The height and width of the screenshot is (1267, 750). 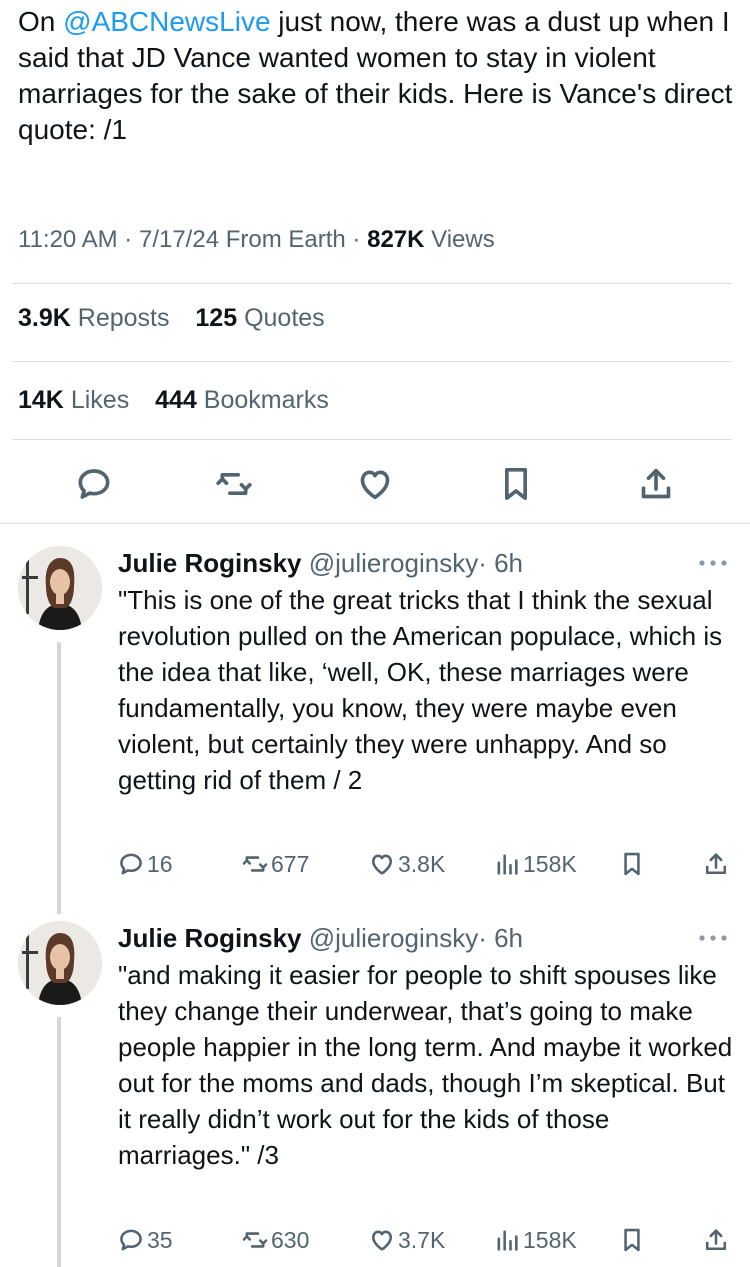 What do you see at coordinates (266, 400) in the screenshot?
I see `bookmarks-label: Bookmarks` at bounding box center [266, 400].